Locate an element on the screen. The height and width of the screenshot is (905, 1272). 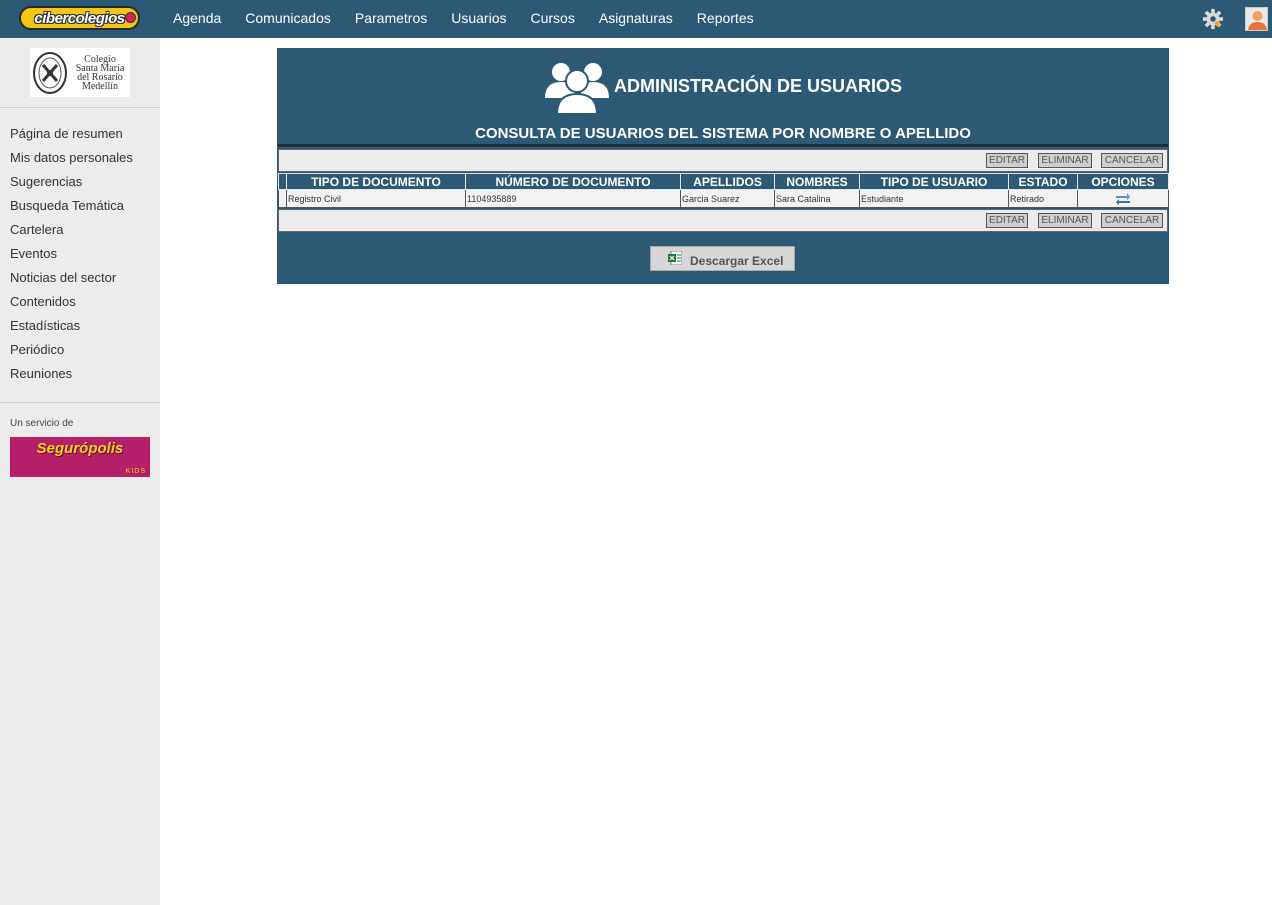
cell-tipo-usuario: Estudiante is located at coordinates (934, 198).